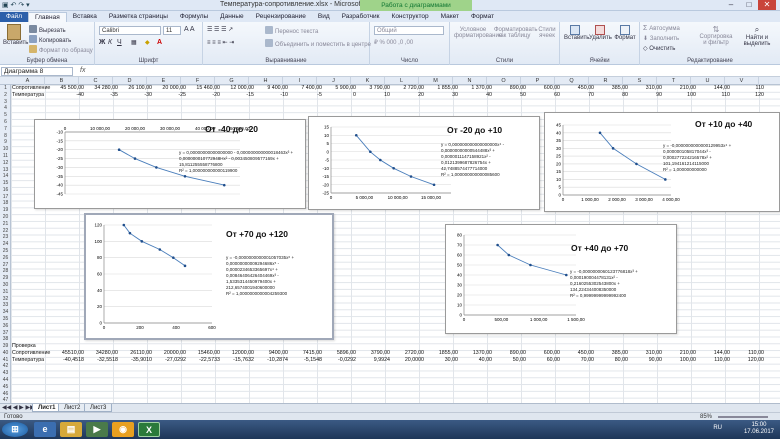 The height and width of the screenshot is (439, 780). Describe the element at coordinates (544, 360) in the screenshot. I see `data-cell: 60,00` at that location.